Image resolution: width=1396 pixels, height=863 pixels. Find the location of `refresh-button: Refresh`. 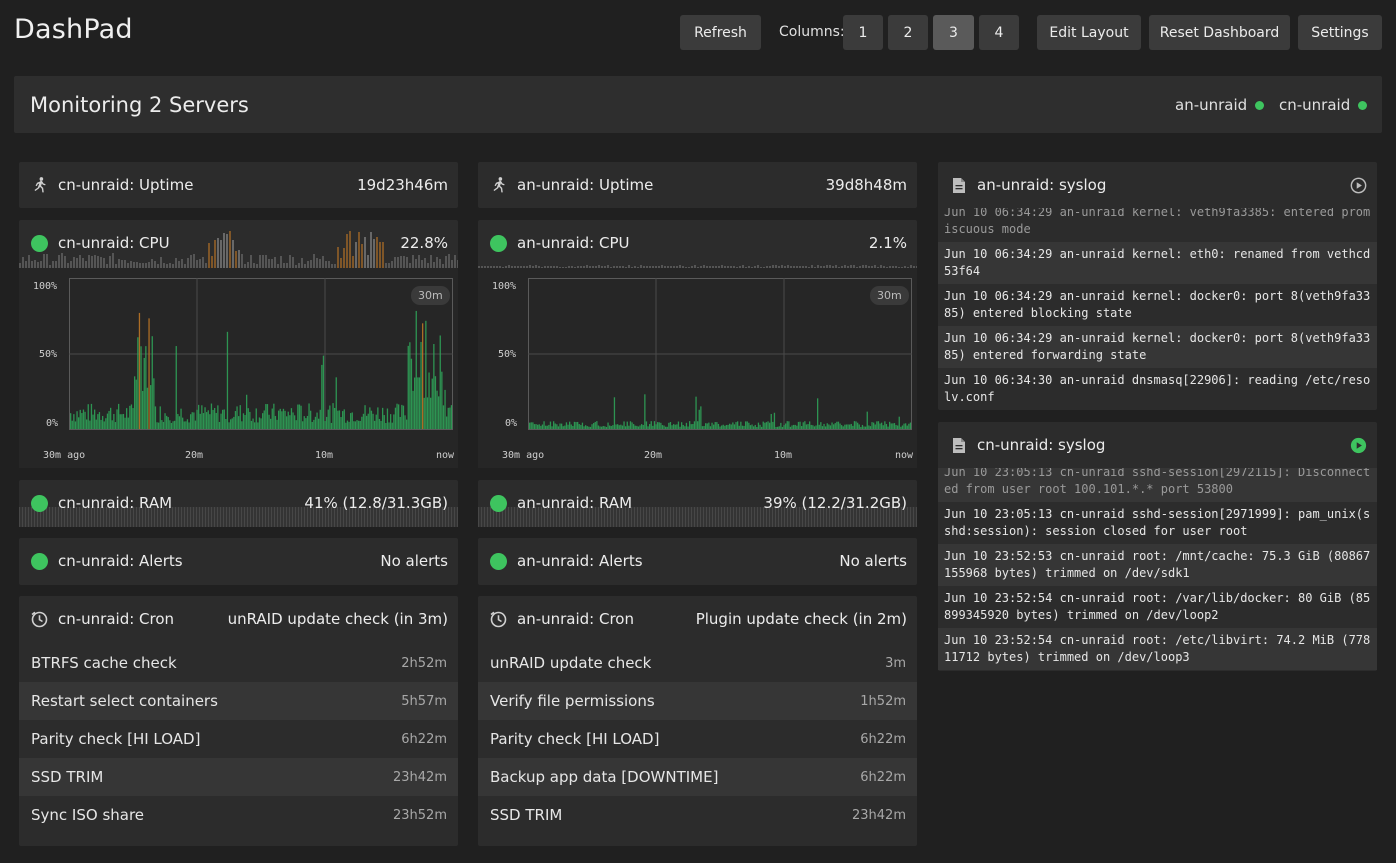

refresh-button: Refresh is located at coordinates (720, 32).